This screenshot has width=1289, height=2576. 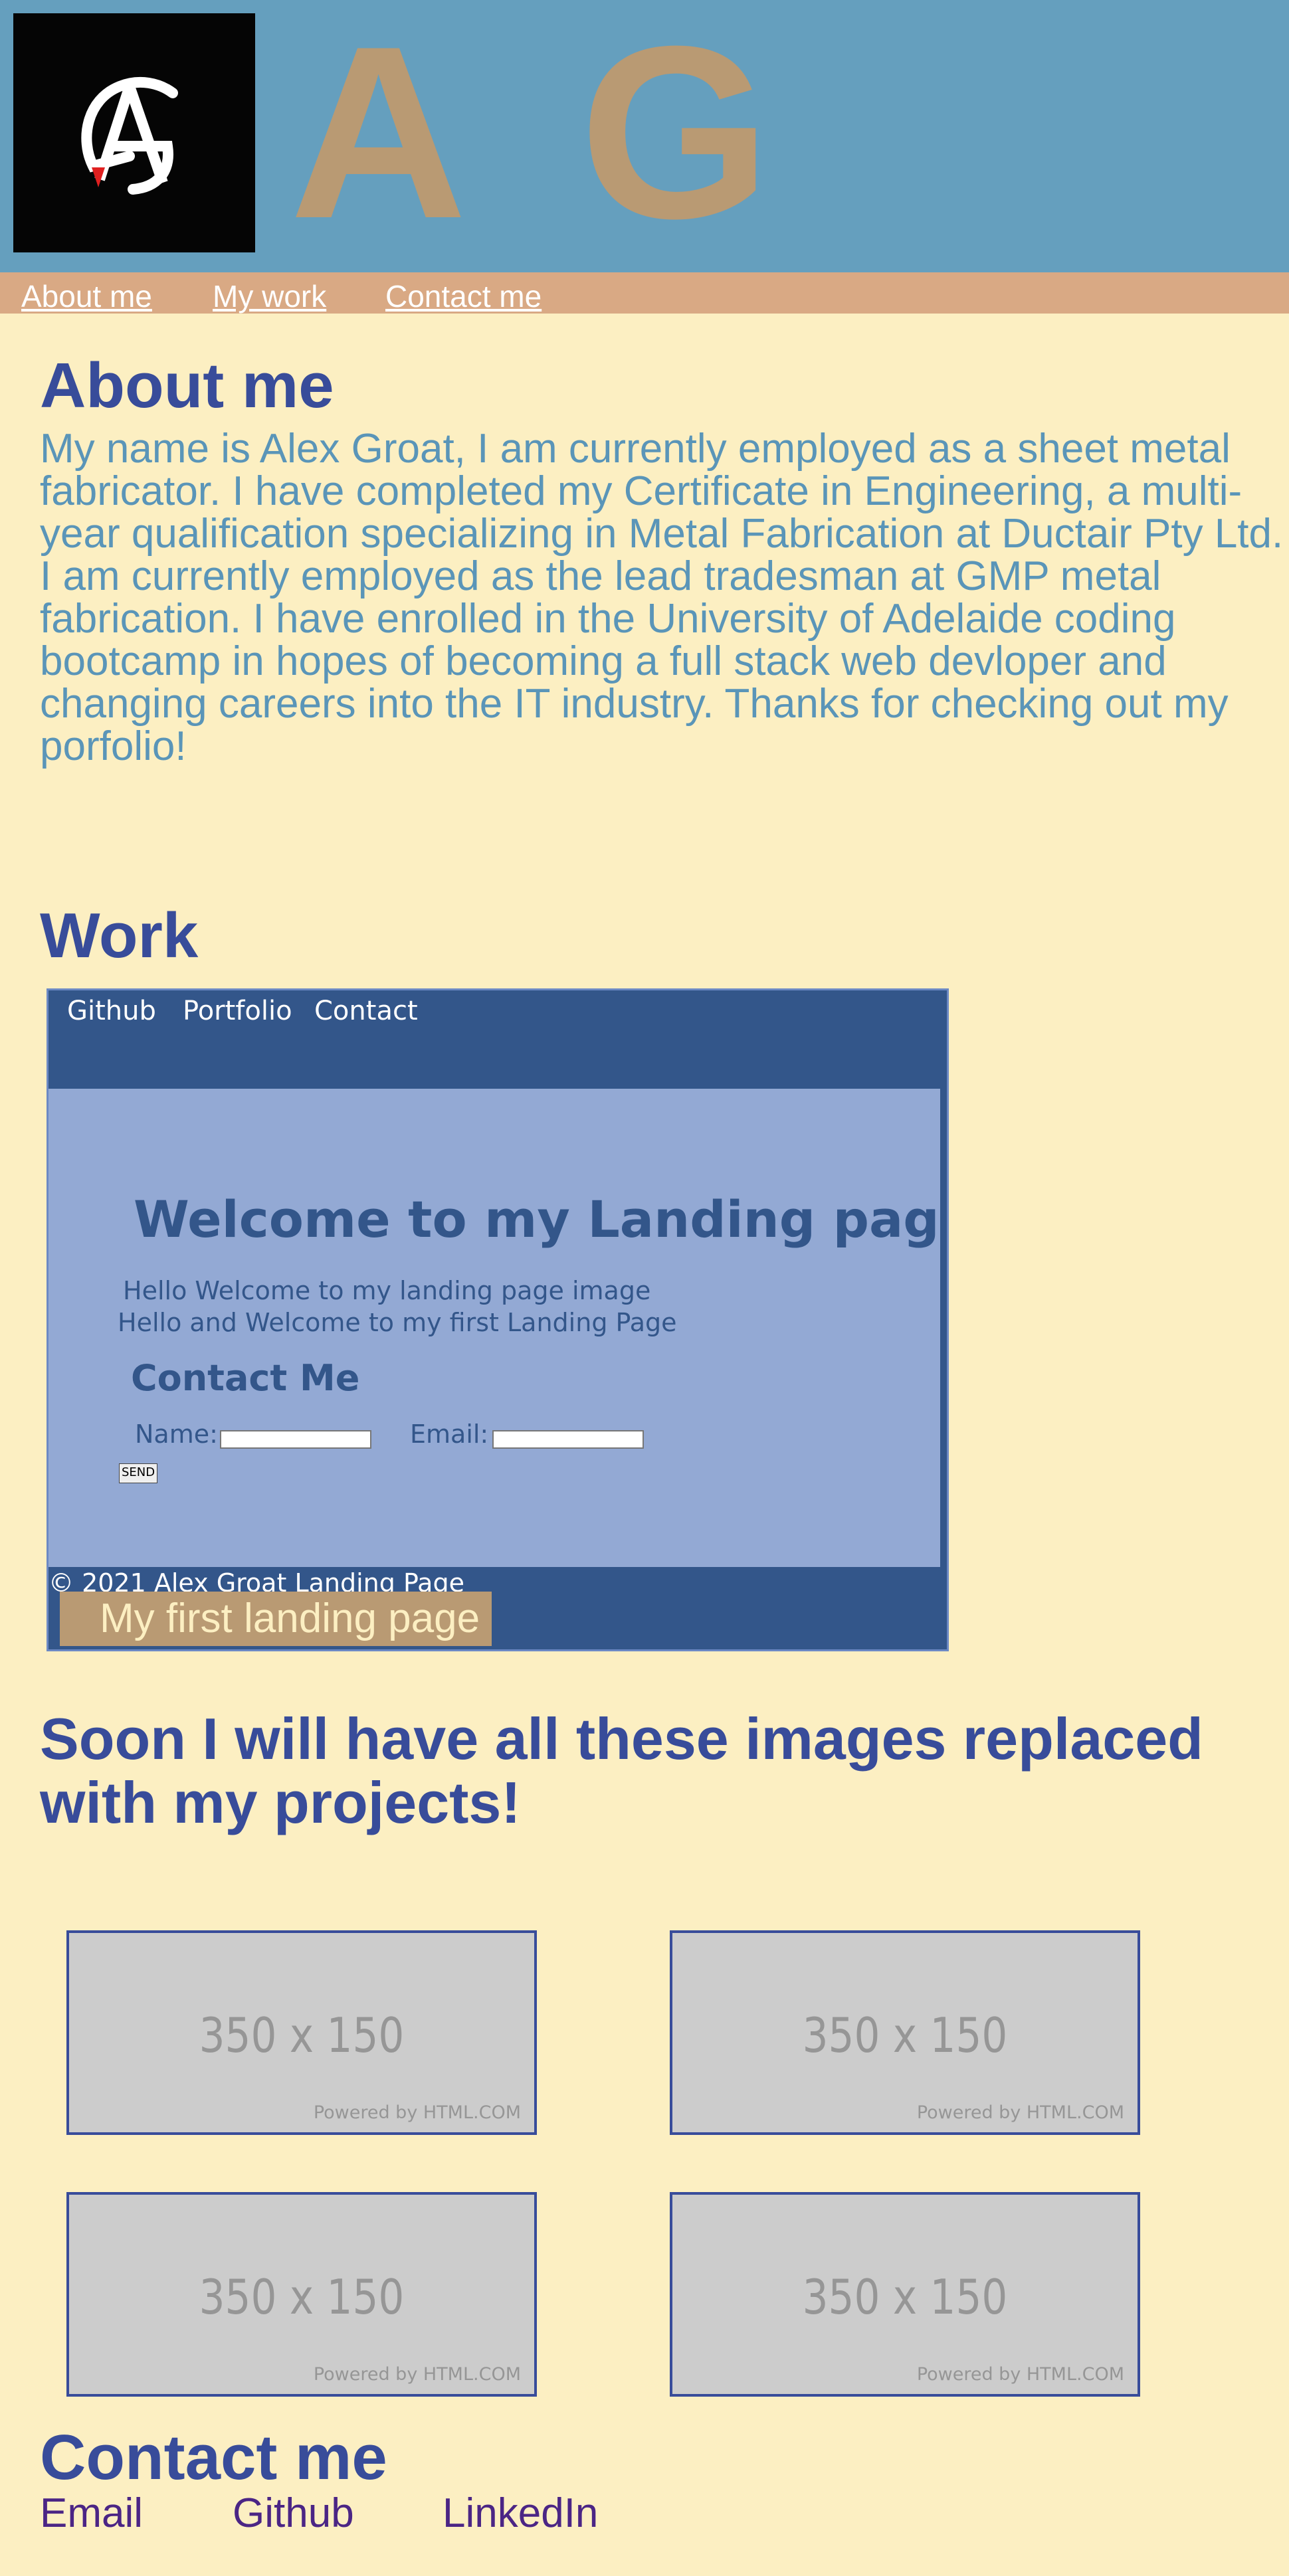 I want to click on screenshot-right-border, so click(x=943, y=1319).